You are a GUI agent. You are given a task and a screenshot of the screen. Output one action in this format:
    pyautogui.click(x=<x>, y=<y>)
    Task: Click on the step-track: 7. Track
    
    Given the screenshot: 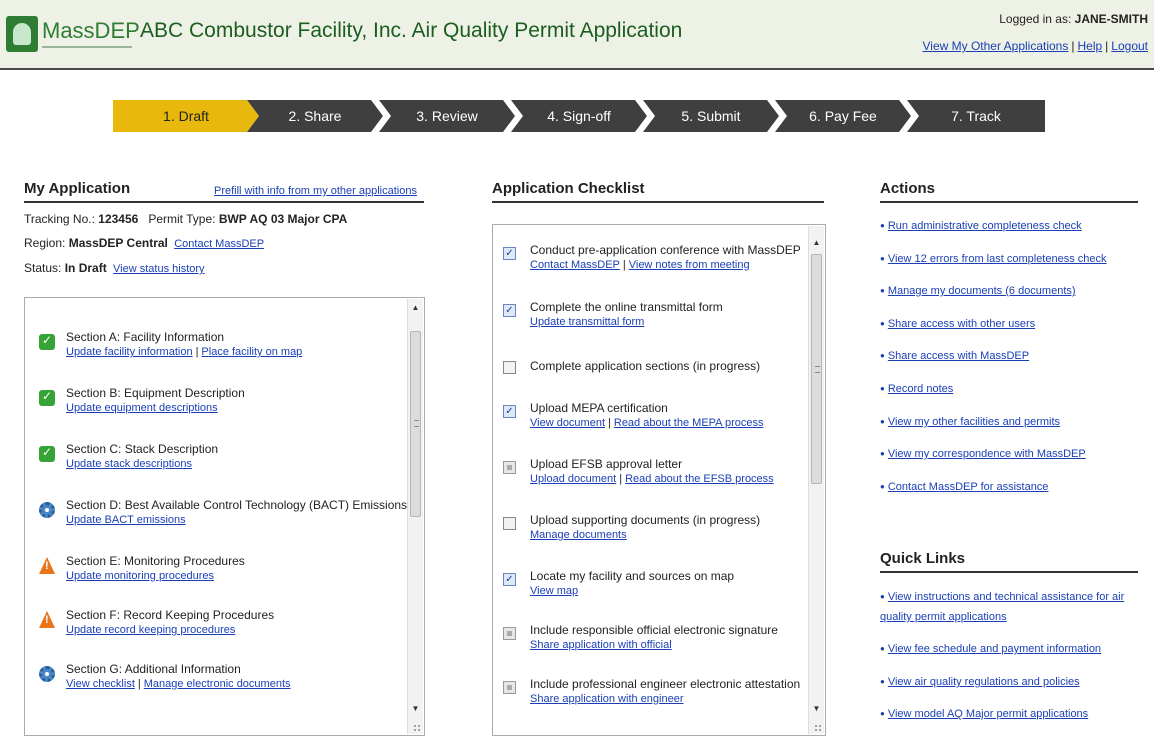 What is the action you would take?
    pyautogui.click(x=976, y=116)
    